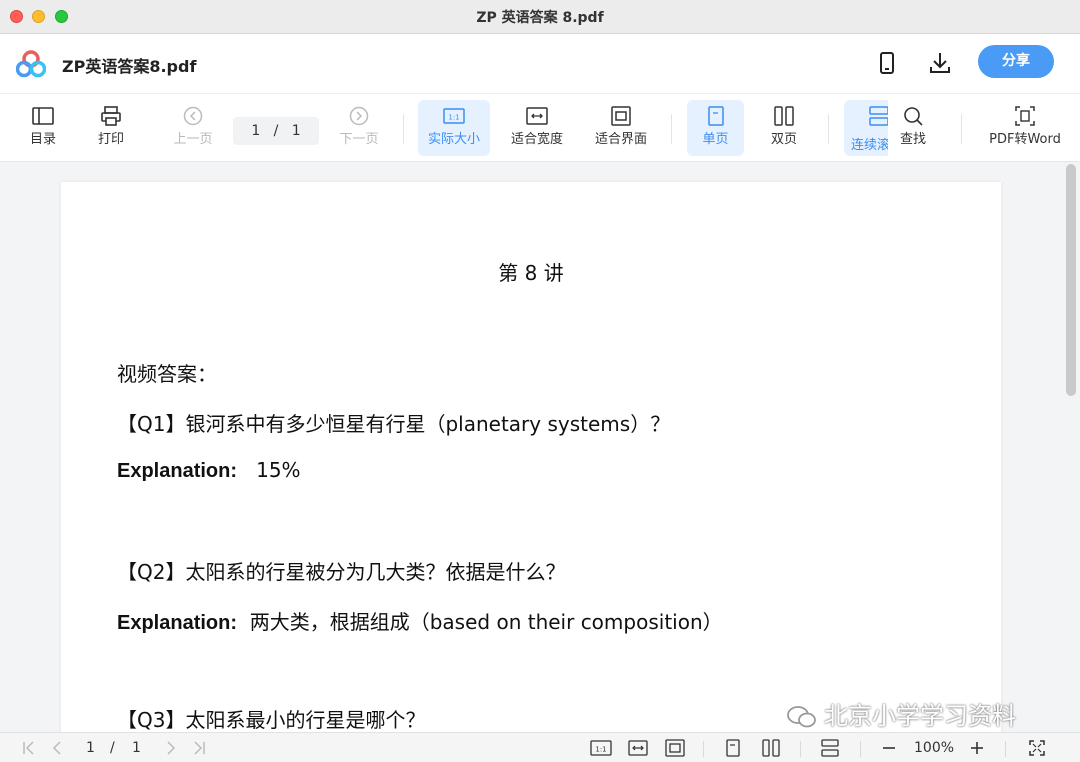  What do you see at coordinates (43, 128) in the screenshot?
I see `toc-button: 目录` at bounding box center [43, 128].